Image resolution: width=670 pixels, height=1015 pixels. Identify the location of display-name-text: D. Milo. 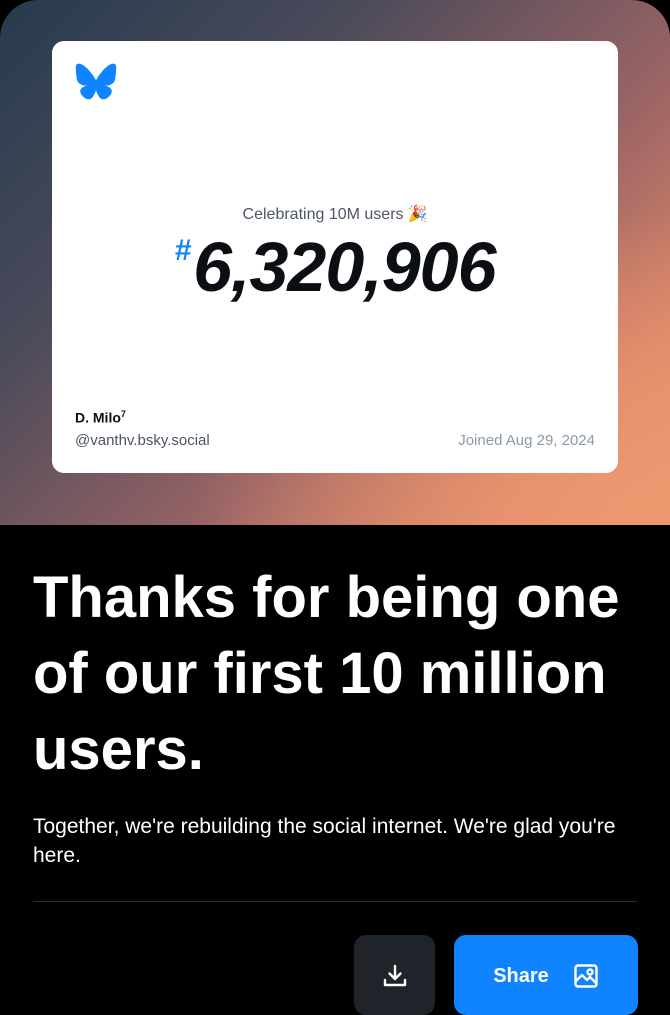
(98, 417).